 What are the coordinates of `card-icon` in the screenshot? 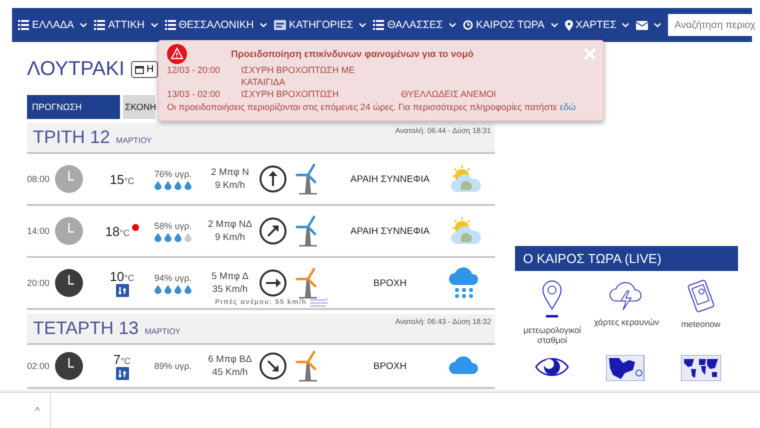 It's located at (280, 25).